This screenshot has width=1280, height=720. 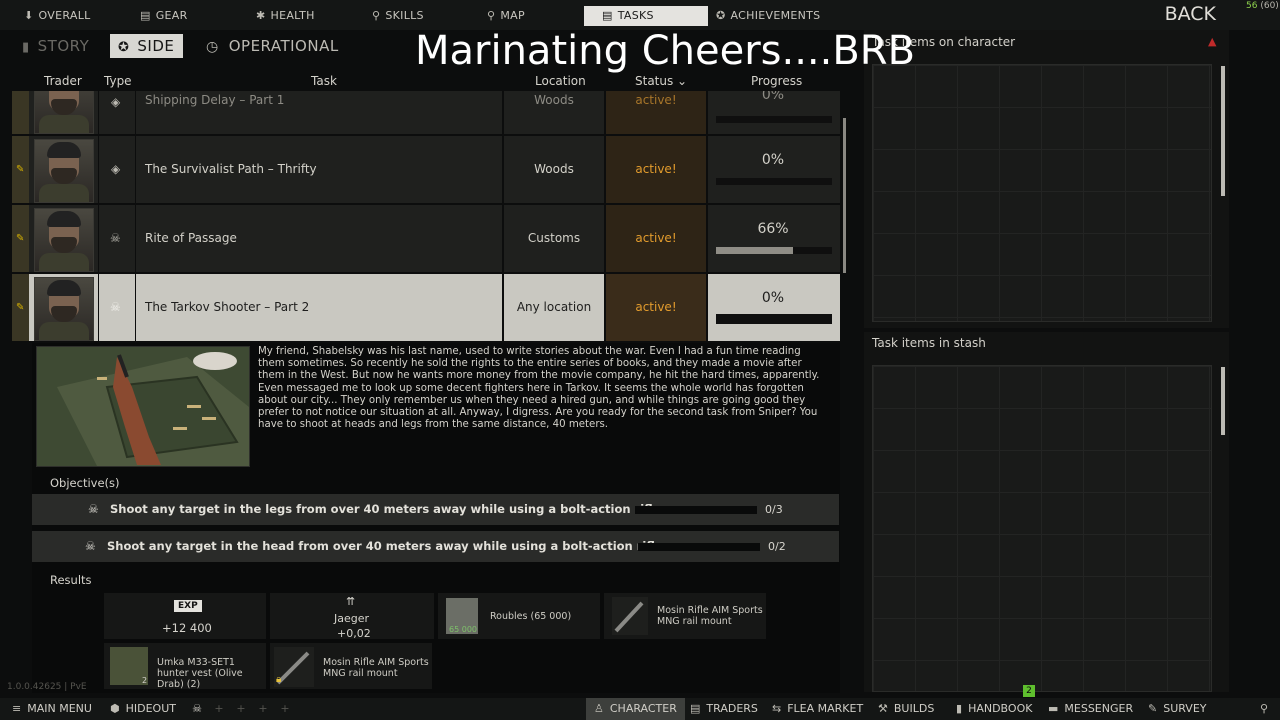 I want to click on overall-icon: ⬇, so click(x=29, y=15).